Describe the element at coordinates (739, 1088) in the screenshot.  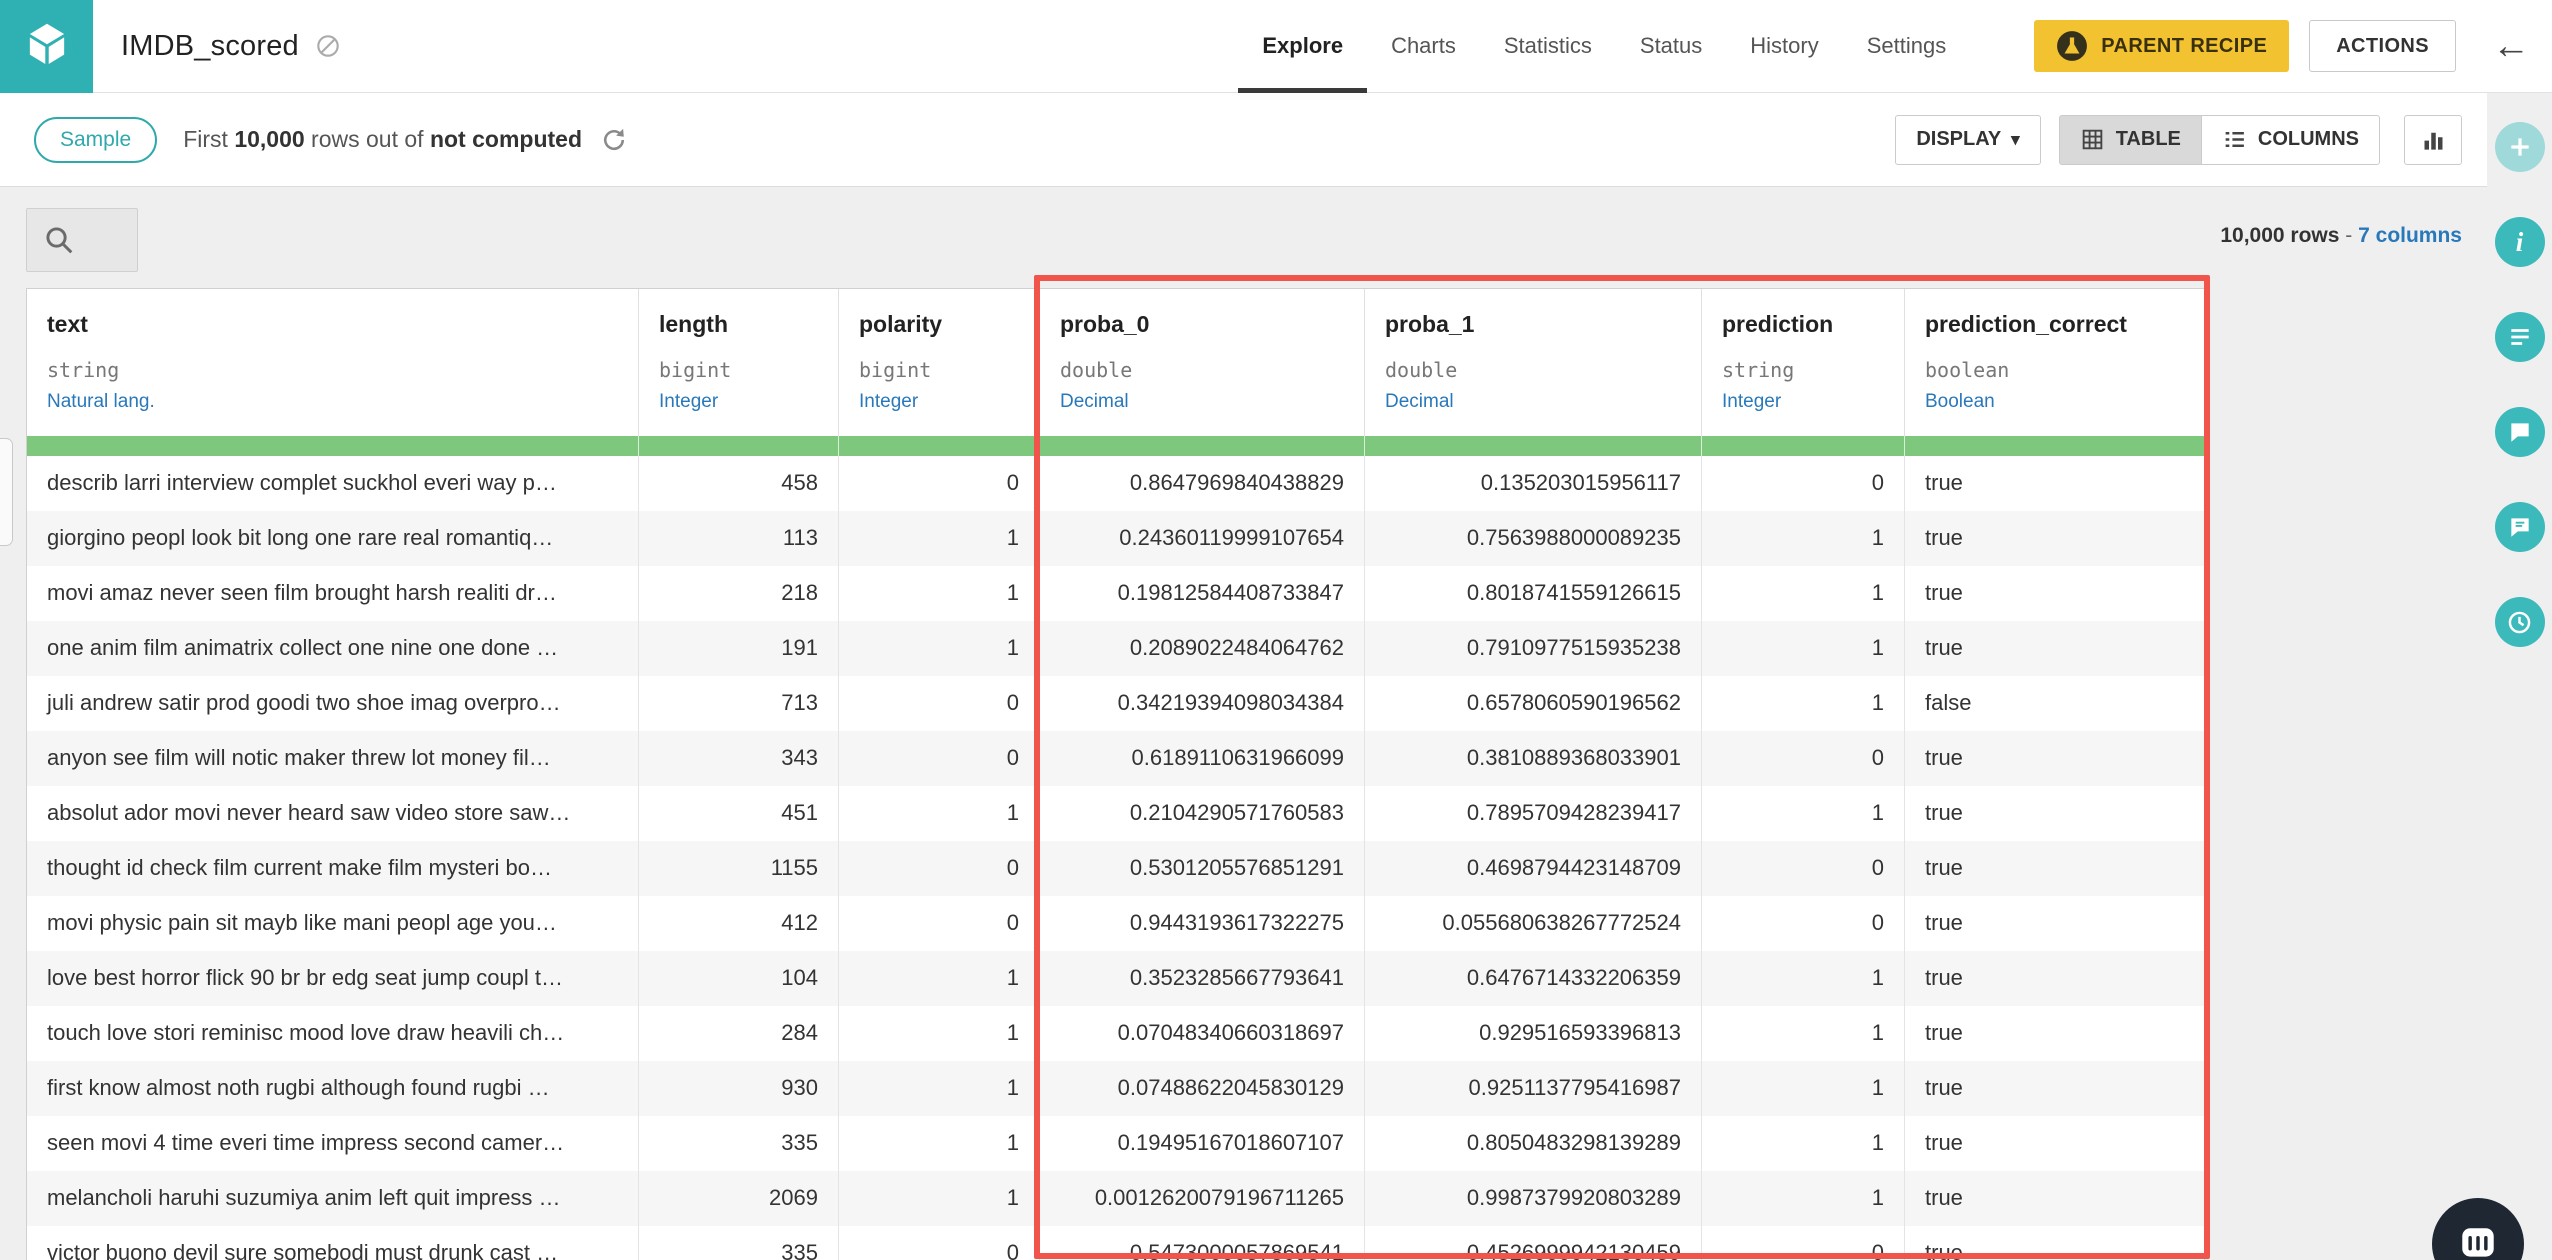
I see `cell-length: 930` at that location.